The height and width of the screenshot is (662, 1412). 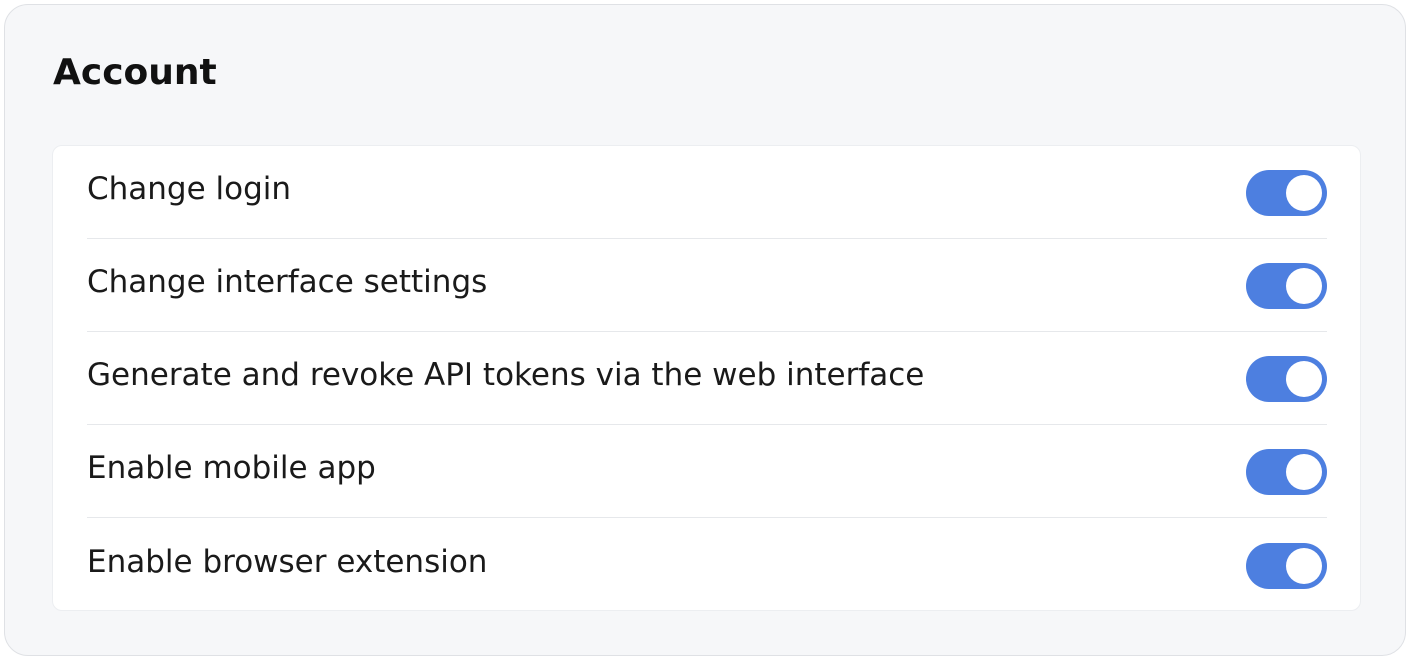 I want to click on setting-label: Change interface settings, so click(x=287, y=282).